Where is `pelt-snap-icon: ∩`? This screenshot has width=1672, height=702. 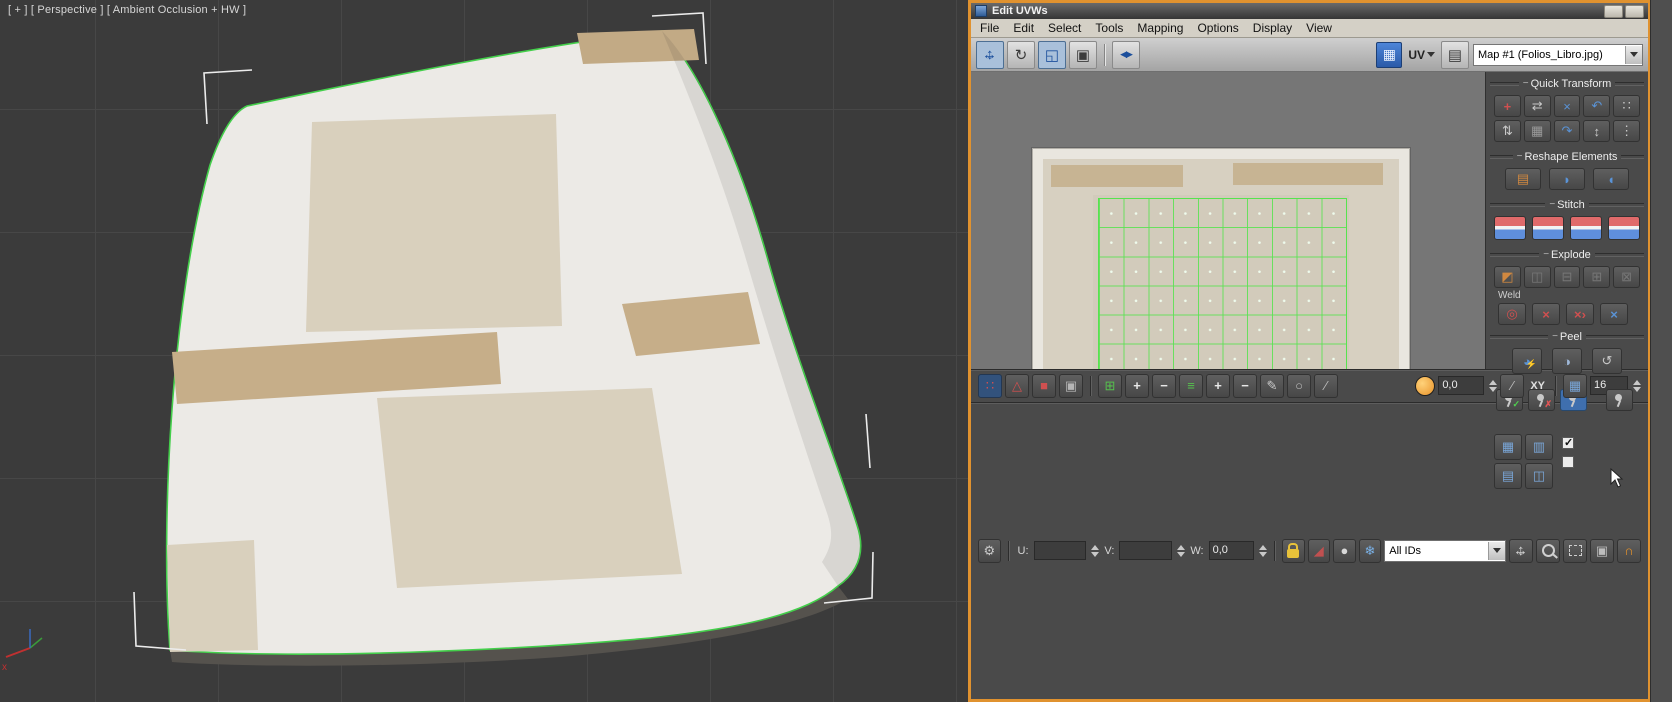
pelt-snap-icon: ∩ is located at coordinates (1629, 550).